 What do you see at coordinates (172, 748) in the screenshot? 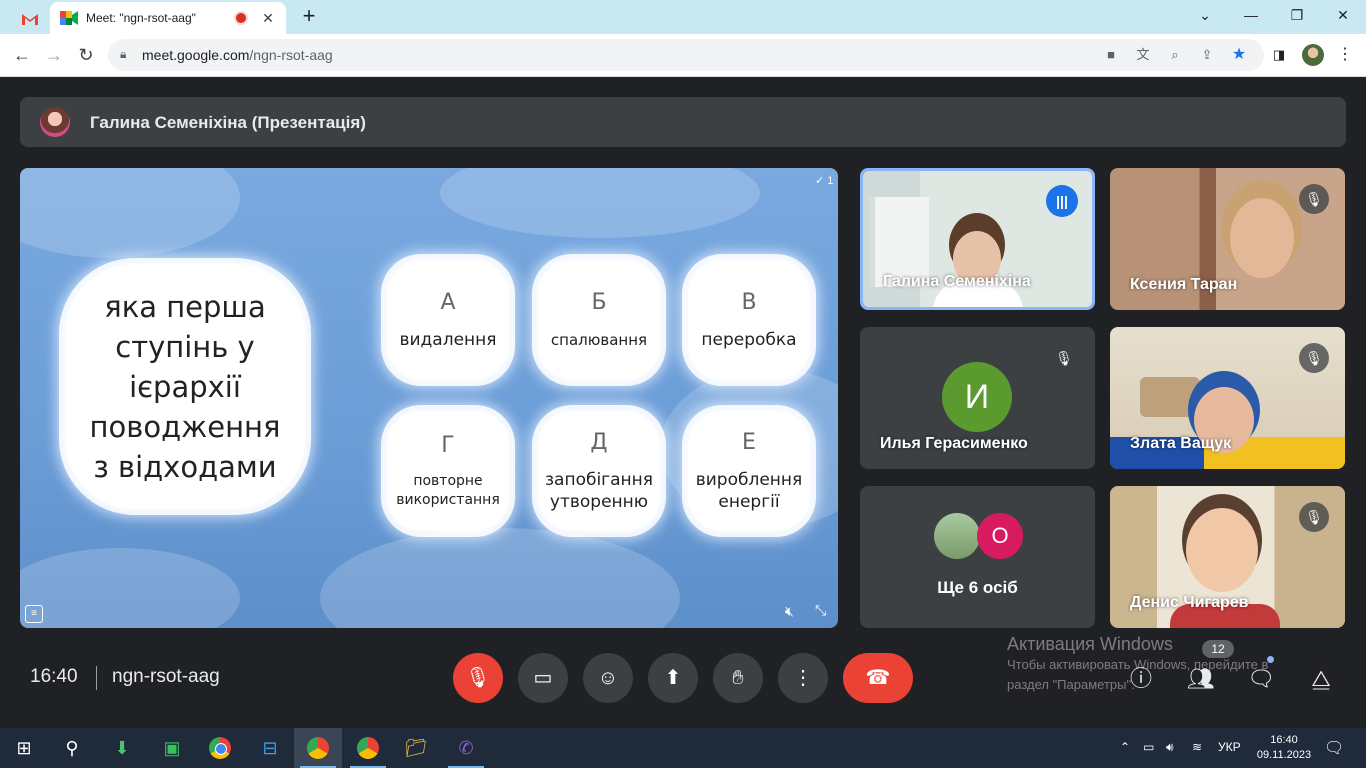
I see `cleaner-app-icon: ▣` at bounding box center [172, 748].